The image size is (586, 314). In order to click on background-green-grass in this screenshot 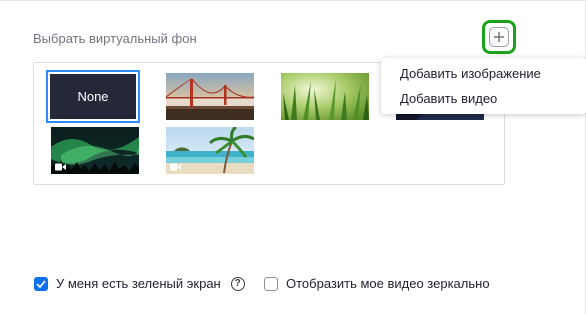, I will do `click(325, 96)`.